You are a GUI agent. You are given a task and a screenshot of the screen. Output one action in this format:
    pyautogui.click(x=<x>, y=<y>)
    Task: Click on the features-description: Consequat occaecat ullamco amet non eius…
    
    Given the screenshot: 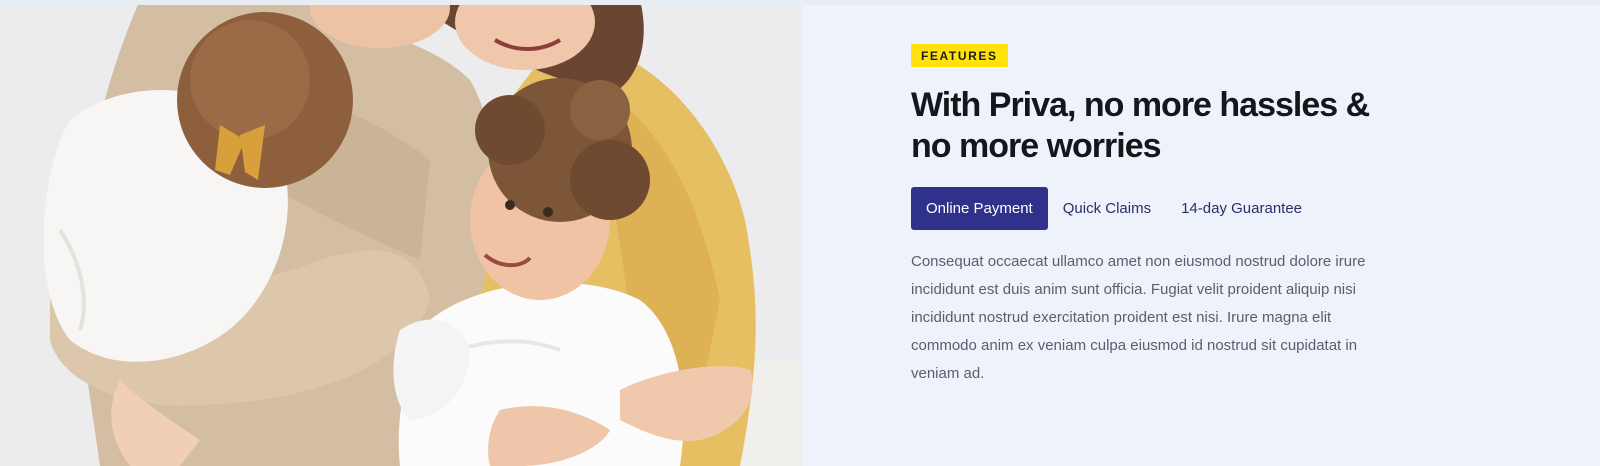 What is the action you would take?
    pyautogui.click(x=1138, y=317)
    